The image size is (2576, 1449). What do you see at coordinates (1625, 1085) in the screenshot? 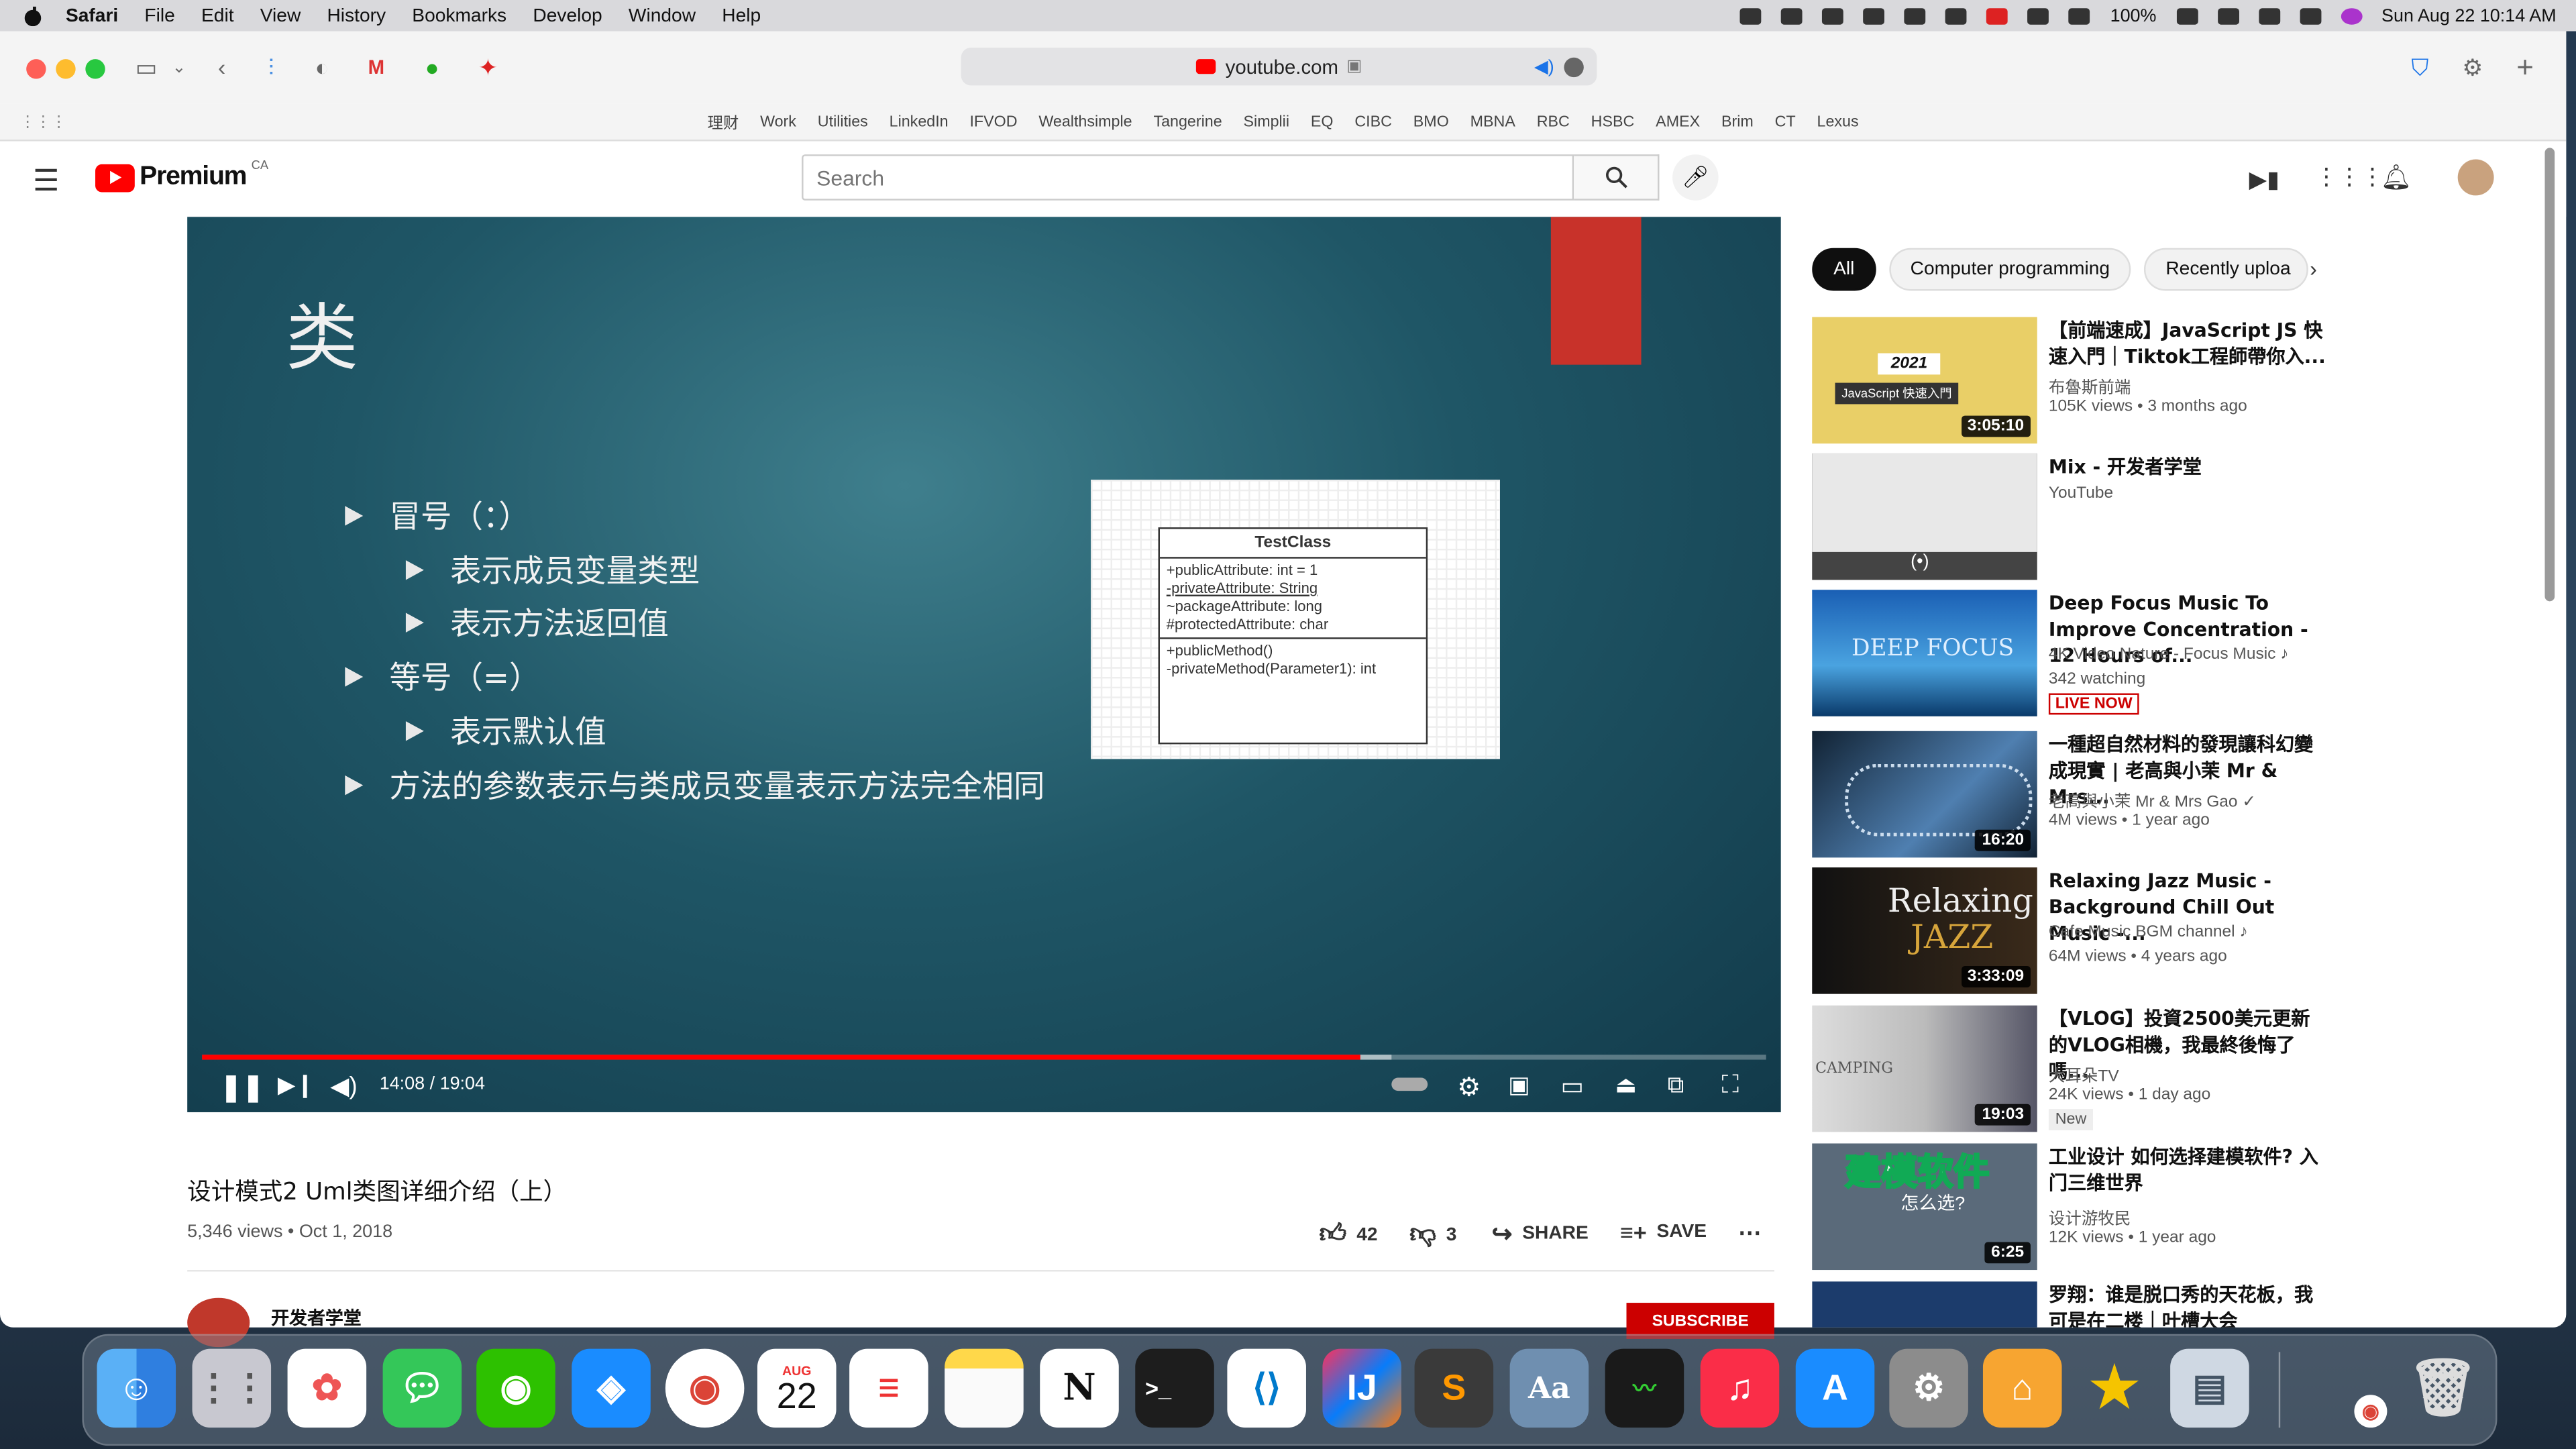
I see `airplay-icon: ⏏` at bounding box center [1625, 1085].